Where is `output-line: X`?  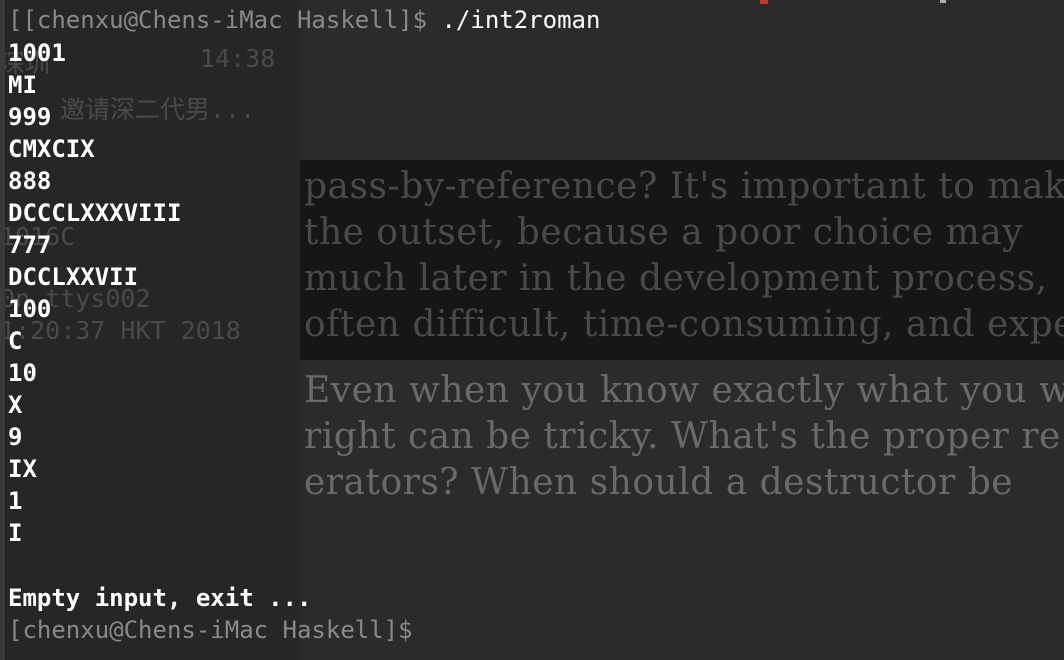
output-line: X is located at coordinates (15, 405).